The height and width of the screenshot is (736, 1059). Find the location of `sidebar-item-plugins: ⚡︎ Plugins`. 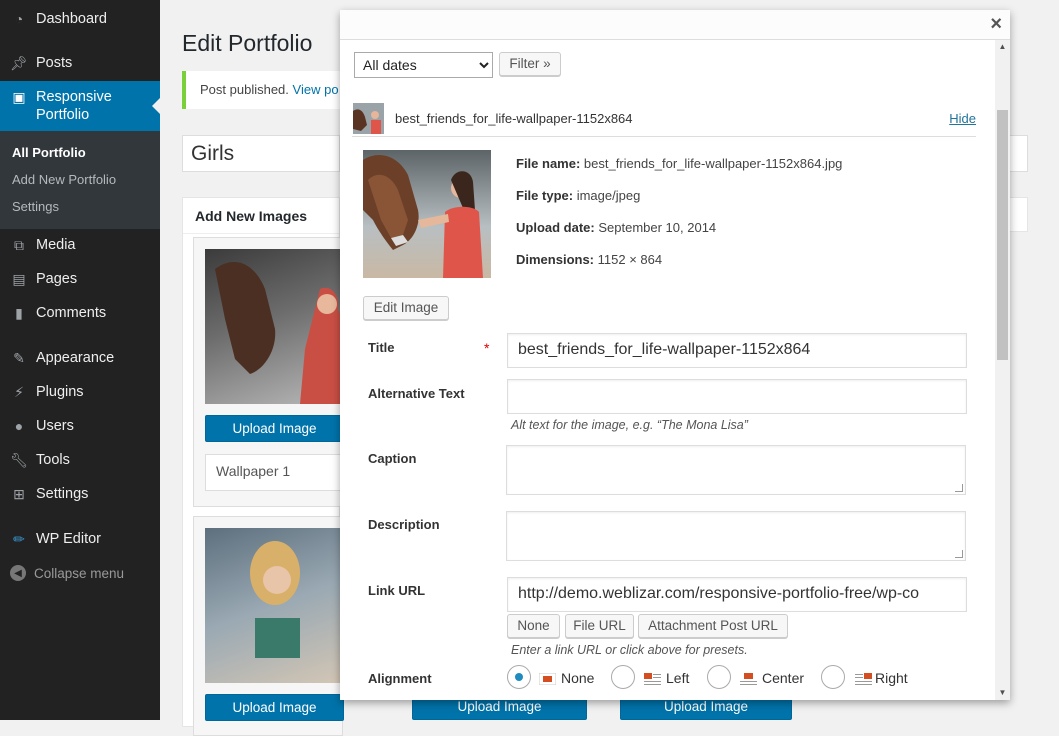

sidebar-item-plugins: ⚡︎ Plugins is located at coordinates (80, 392).